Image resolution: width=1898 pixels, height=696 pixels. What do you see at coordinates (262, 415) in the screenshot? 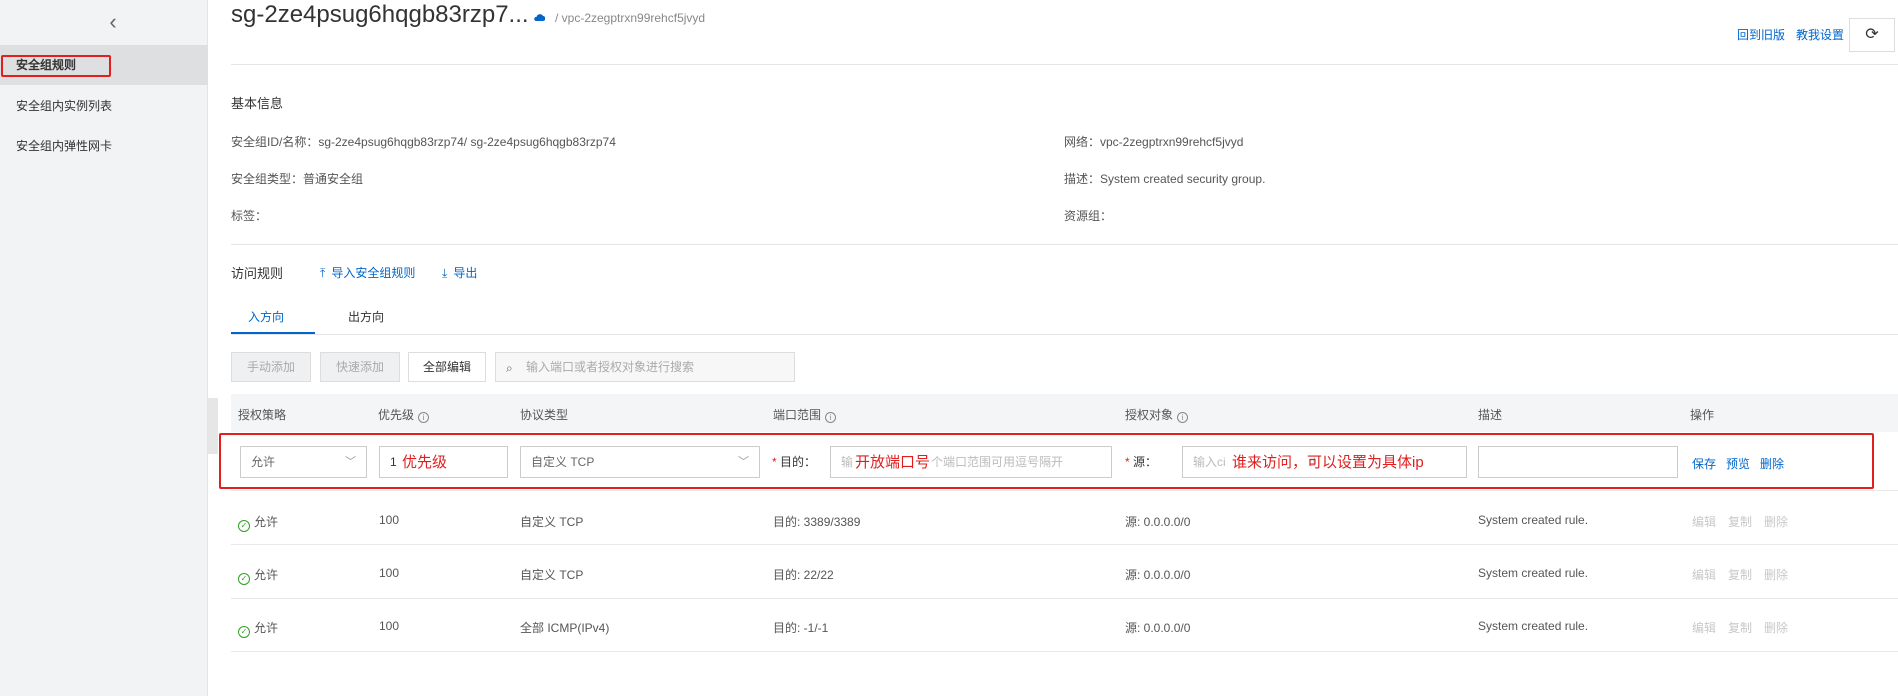
I see `th-policy: 授权策略` at bounding box center [262, 415].